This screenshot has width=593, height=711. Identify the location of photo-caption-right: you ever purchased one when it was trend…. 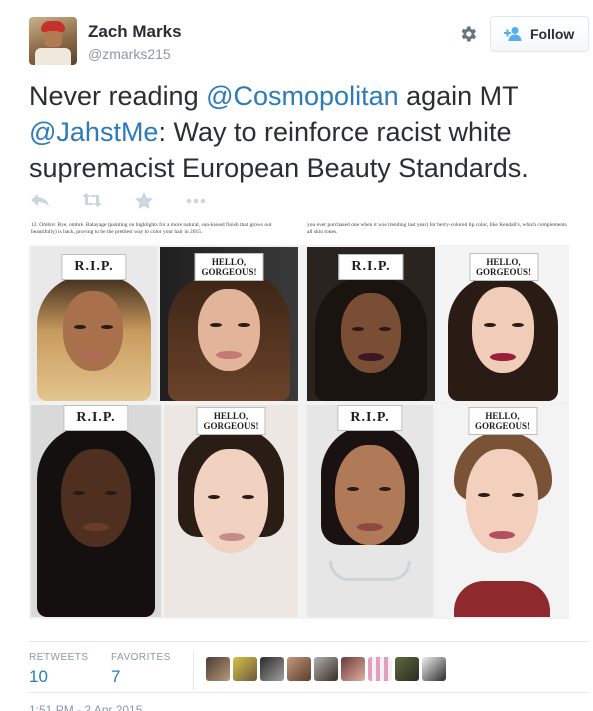
(437, 228).